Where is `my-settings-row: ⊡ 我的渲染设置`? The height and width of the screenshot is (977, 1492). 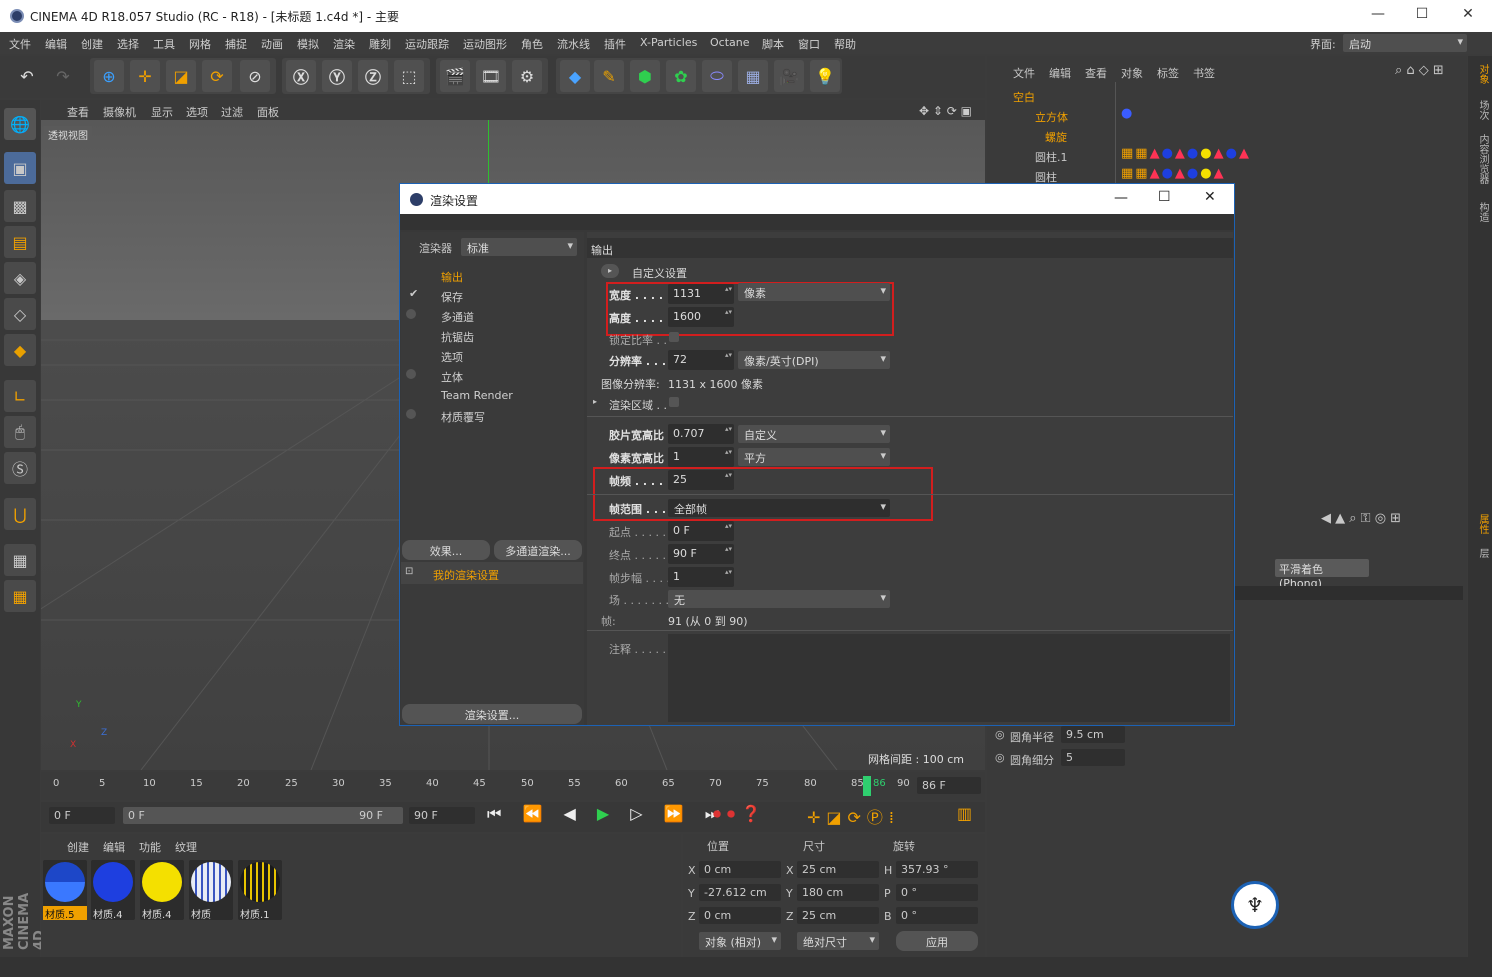
my-settings-row: ⊡ 我的渲染设置 is located at coordinates (492, 573).